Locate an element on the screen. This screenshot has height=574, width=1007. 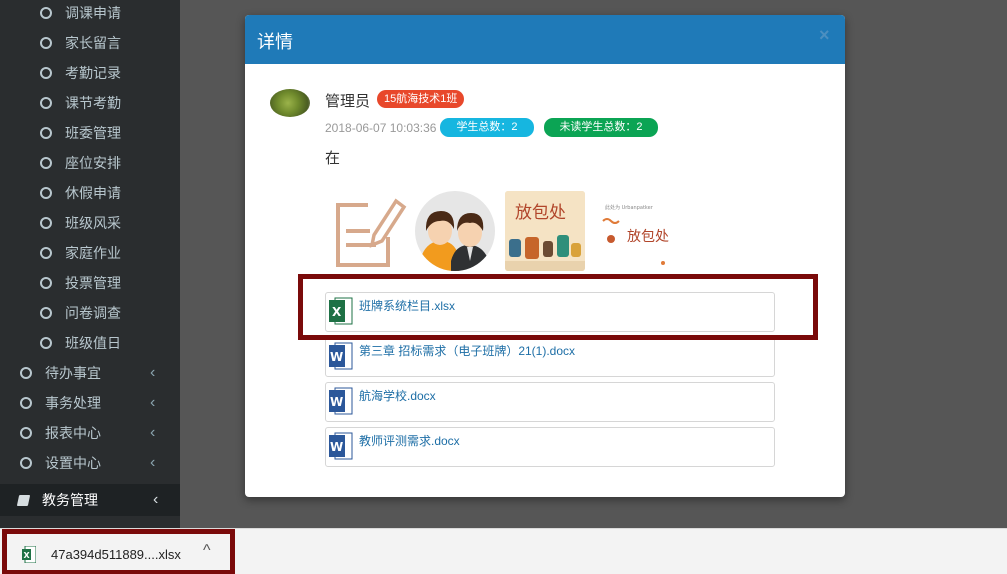
attachment-word-1: W 第三章 招标需求（电子班牌）21(1).docx is located at coordinates (550, 357).